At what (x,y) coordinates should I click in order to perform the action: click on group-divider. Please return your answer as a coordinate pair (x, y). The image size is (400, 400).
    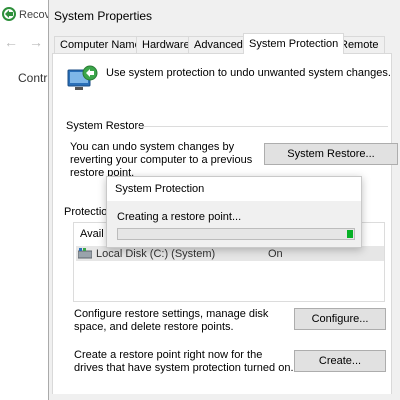
    Looking at the image, I should click on (263, 126).